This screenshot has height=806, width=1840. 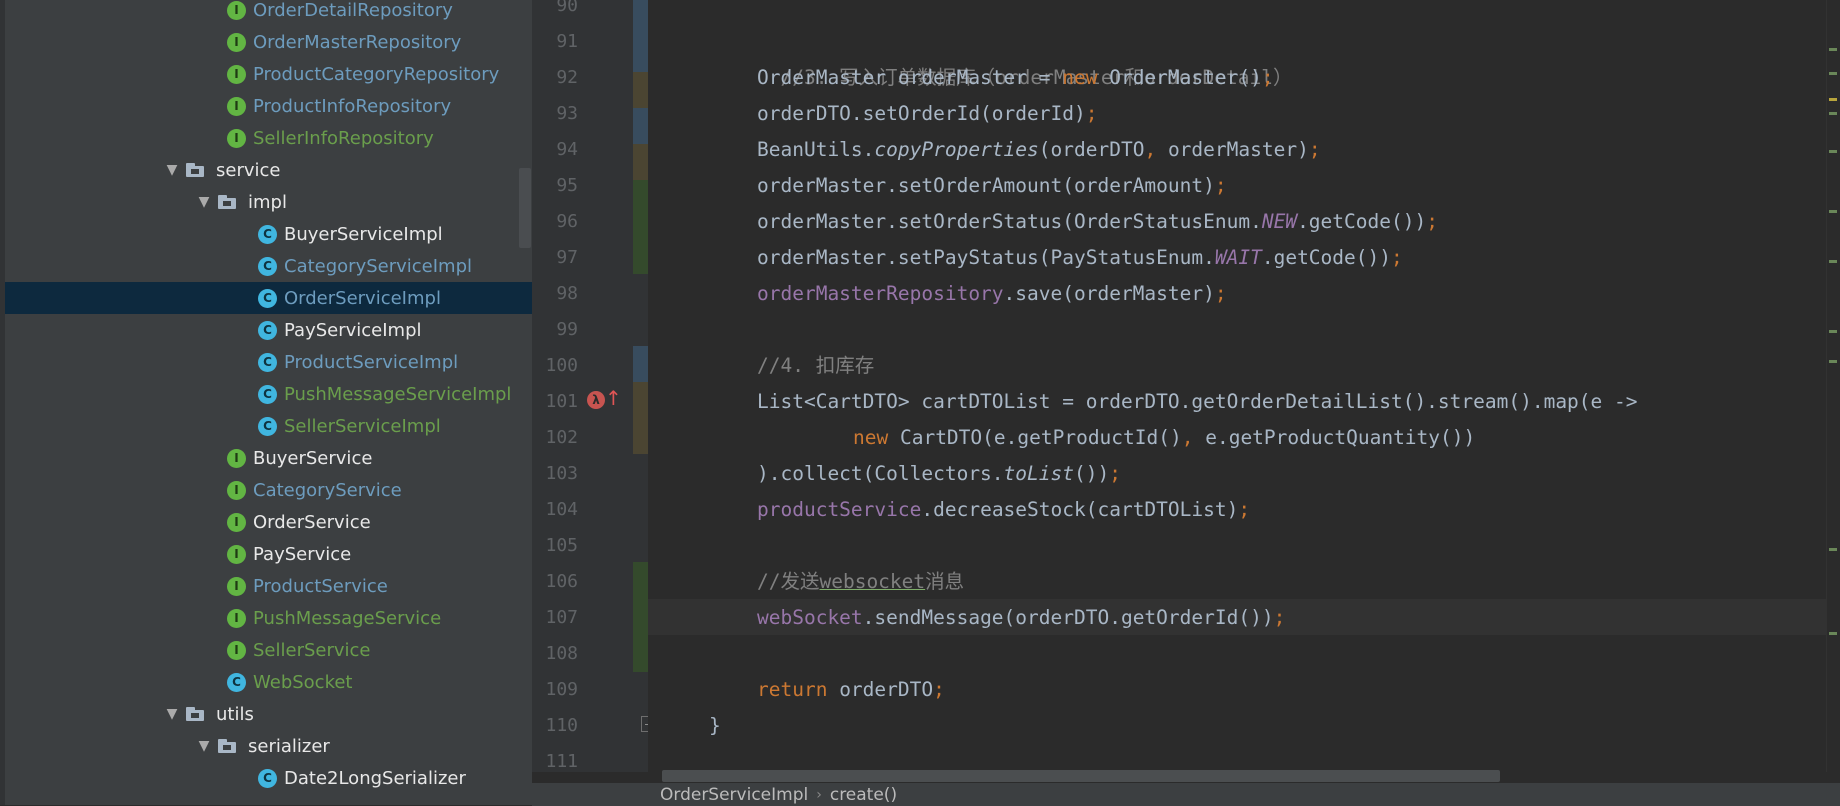 I want to click on tree-scrollbar, so click(x=525, y=208).